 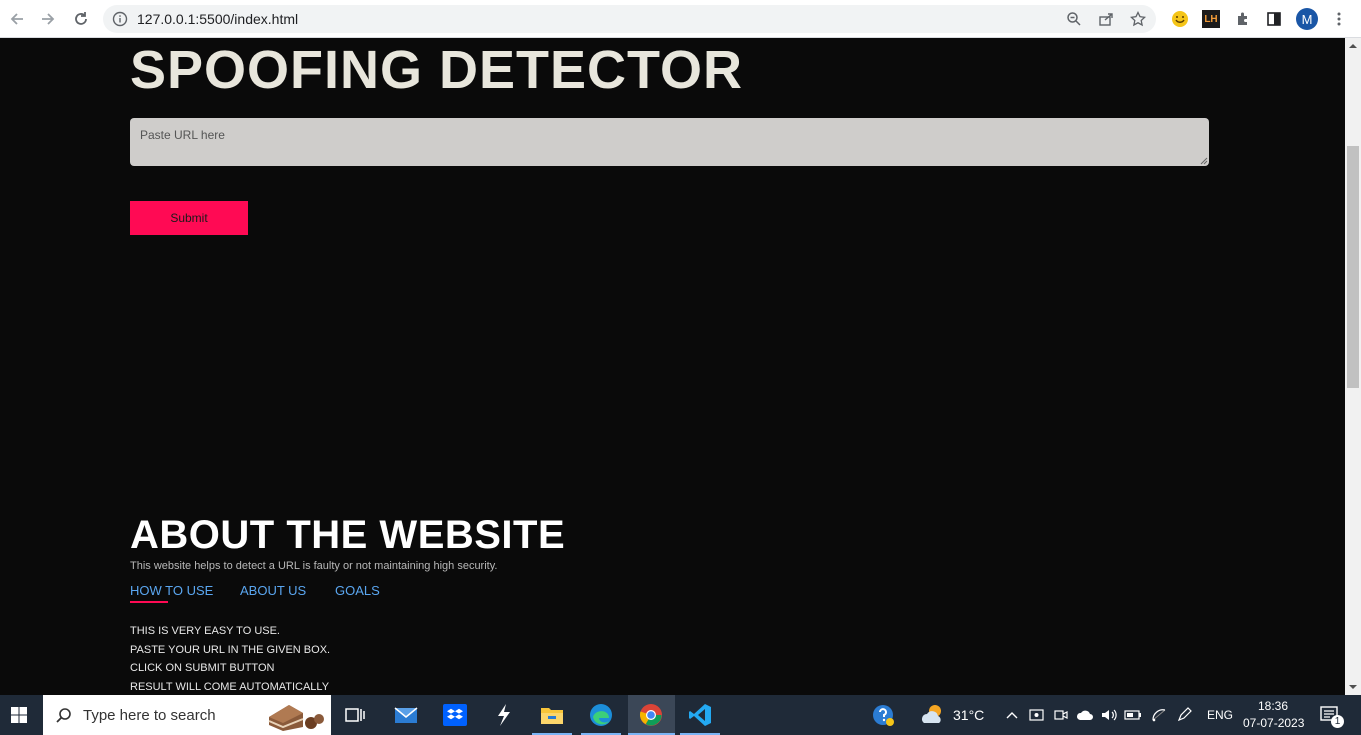 I want to click on input-language: ENG, so click(x=1220, y=715).